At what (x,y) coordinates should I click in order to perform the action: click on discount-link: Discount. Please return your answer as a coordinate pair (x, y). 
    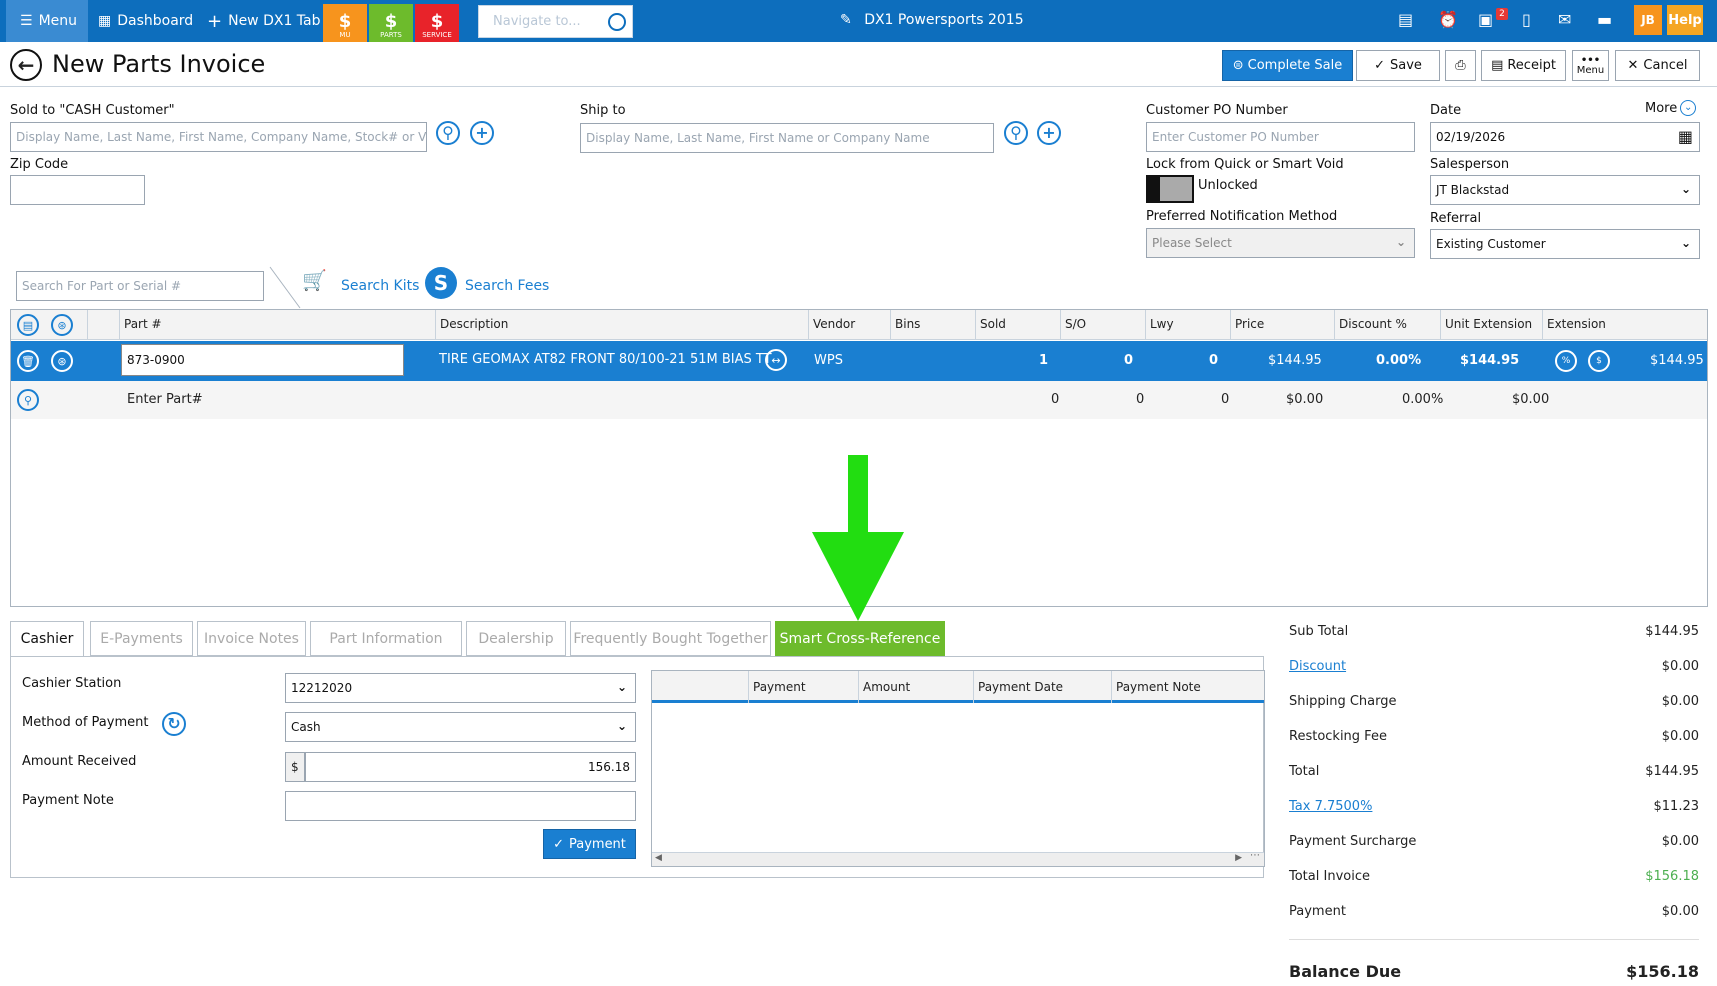
    Looking at the image, I should click on (1317, 666).